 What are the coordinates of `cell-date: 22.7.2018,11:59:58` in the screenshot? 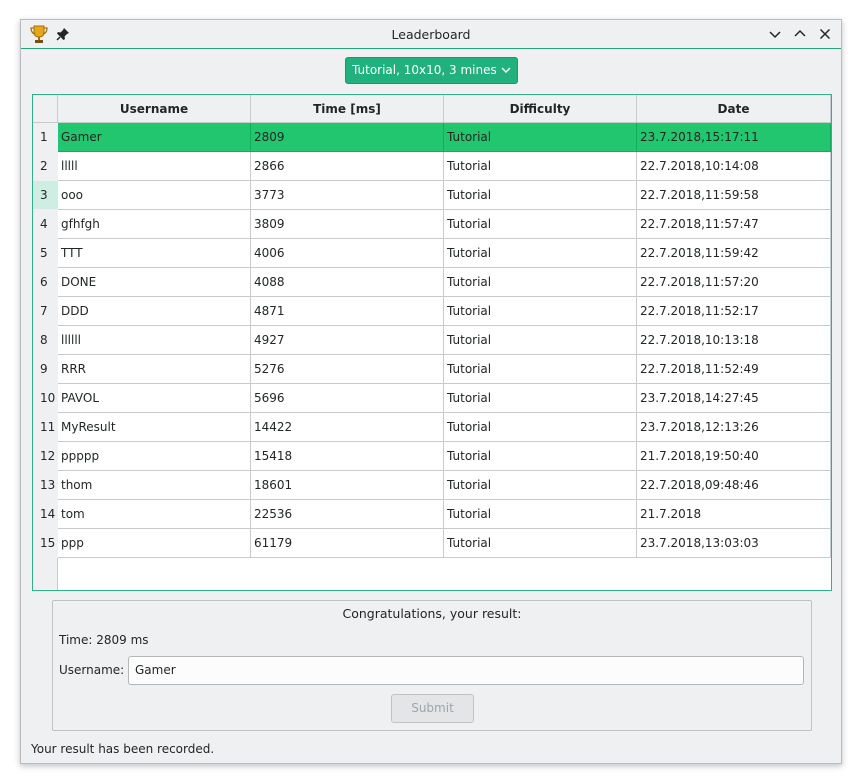 It's located at (734, 195).